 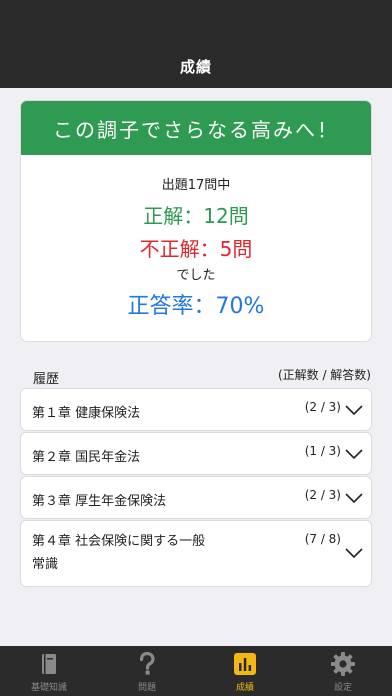 I want to click on question-total: 出題17問中, so click(x=196, y=185).